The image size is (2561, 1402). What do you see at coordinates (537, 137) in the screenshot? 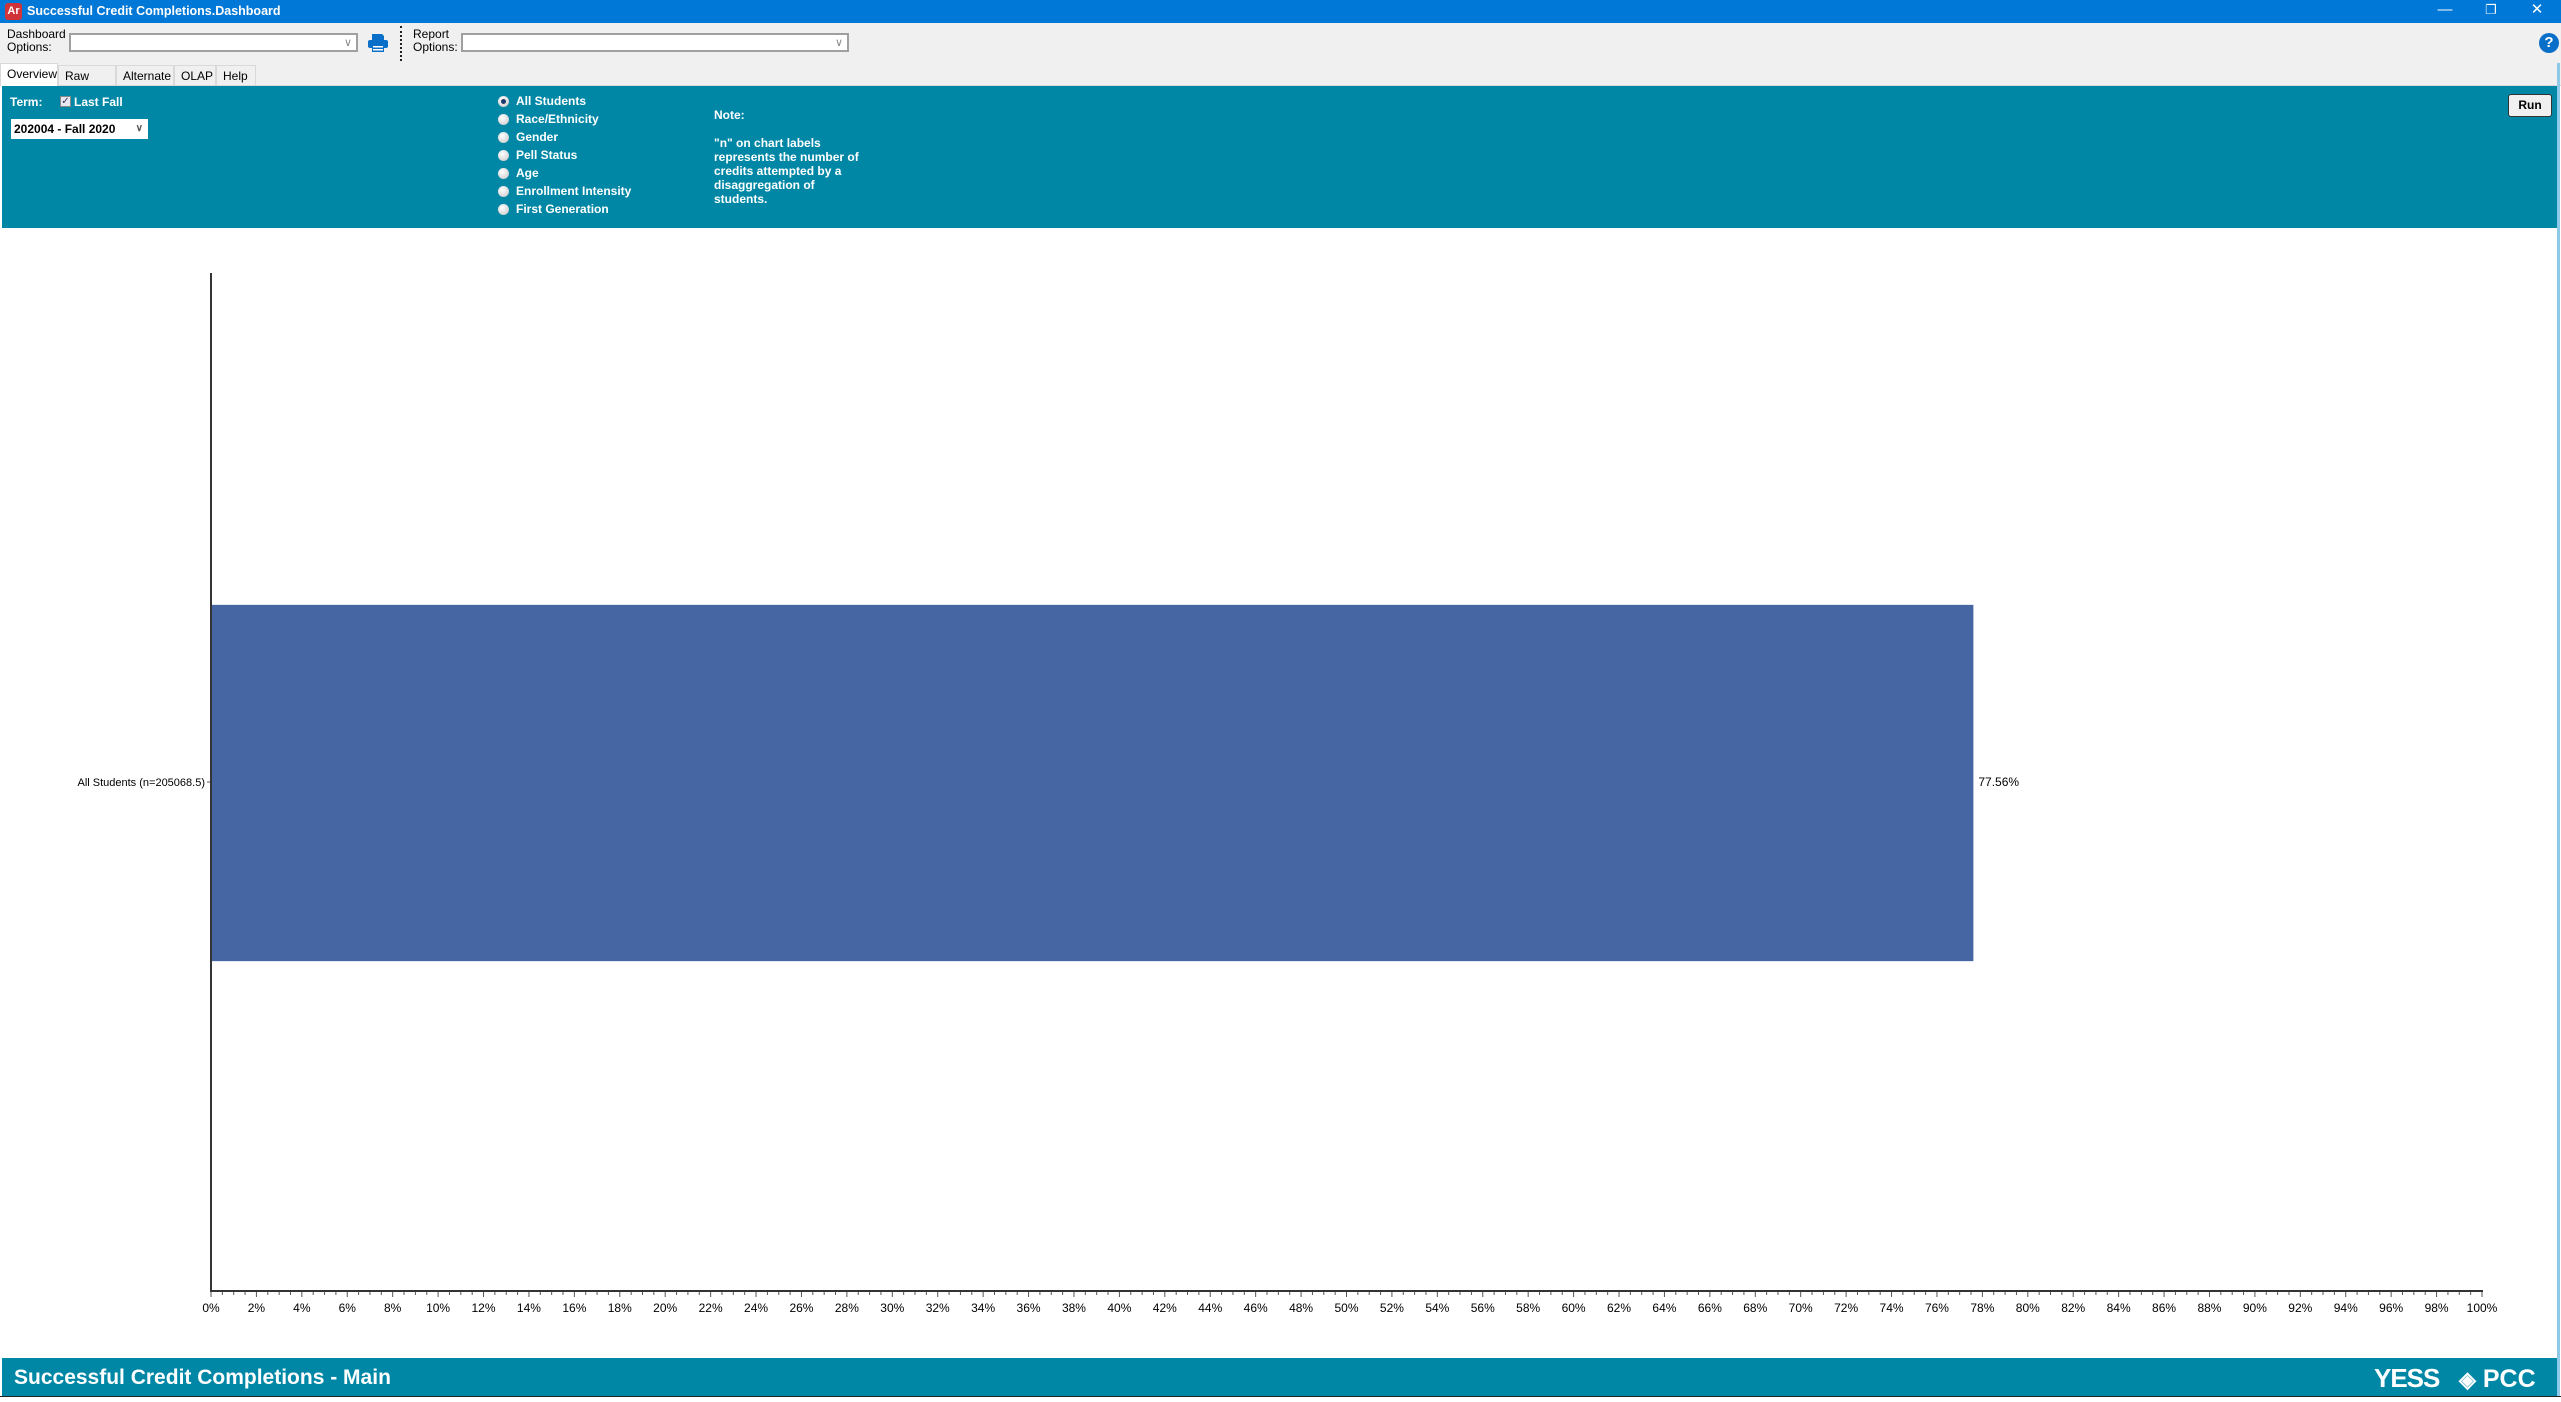
I see `radio-label-gender: Gender` at bounding box center [537, 137].